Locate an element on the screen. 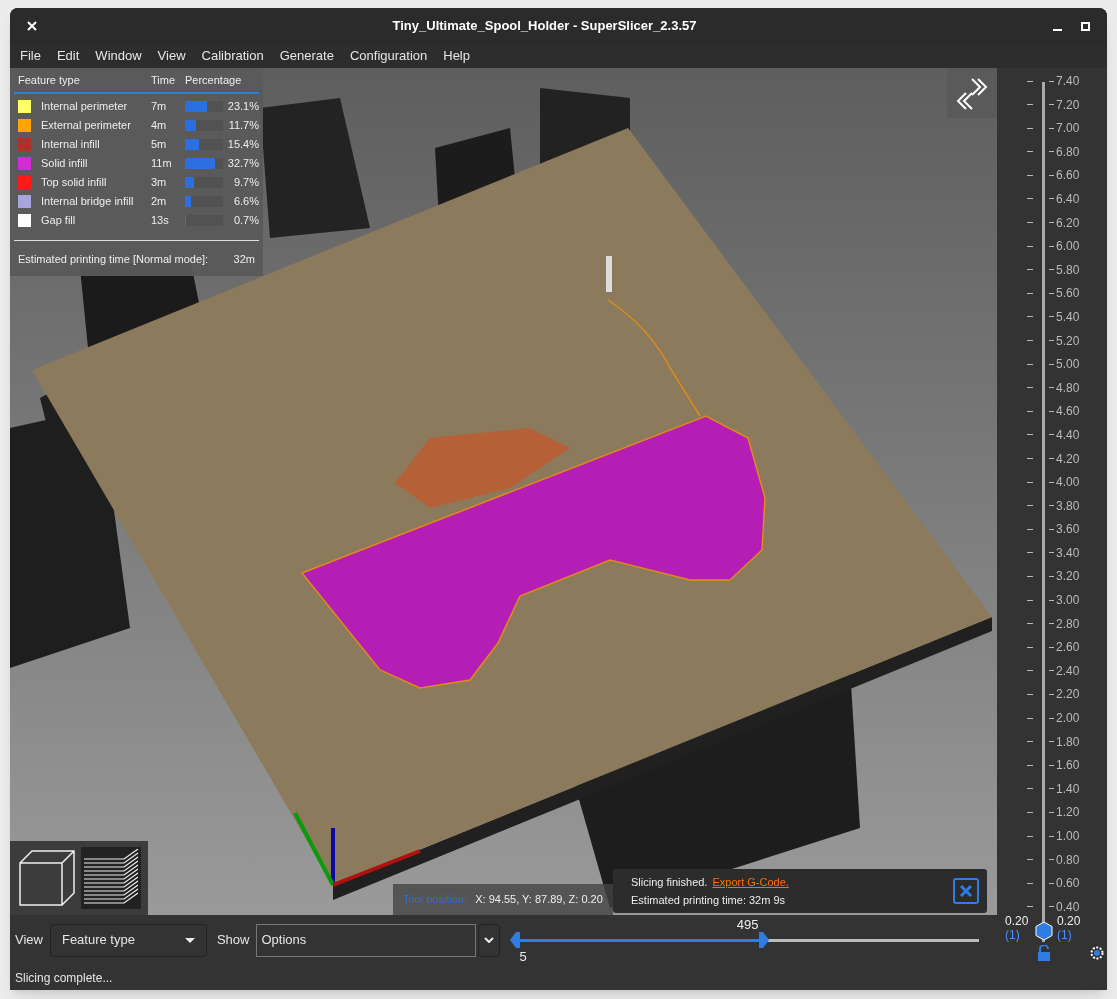 This screenshot has height=999, width=1117. feature-time: 4m is located at coordinates (159, 126).